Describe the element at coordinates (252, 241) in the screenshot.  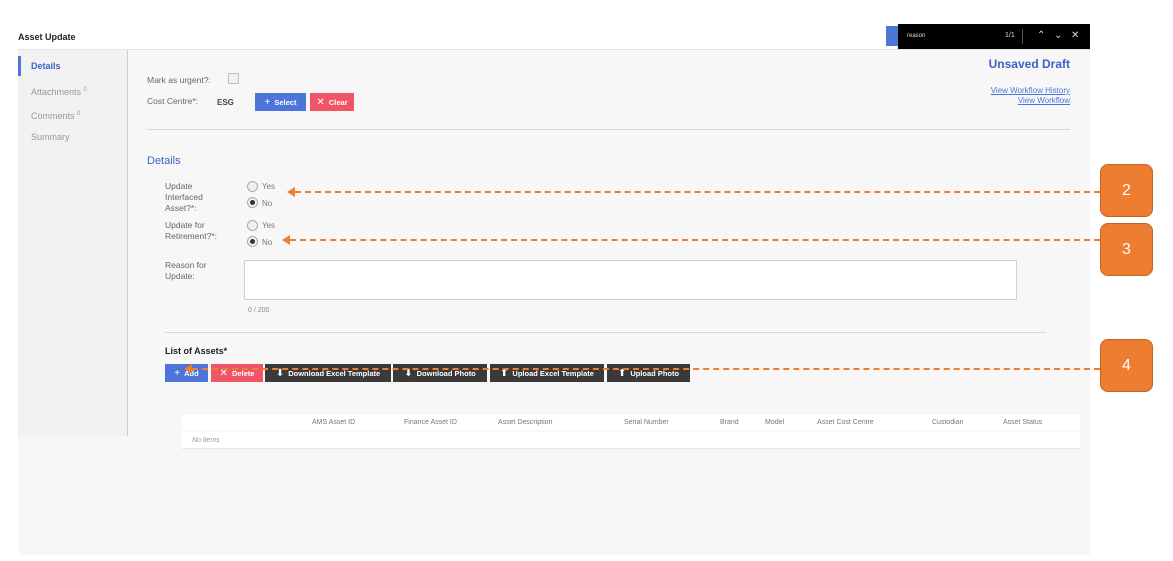
I see `retirement-no-radio` at that location.